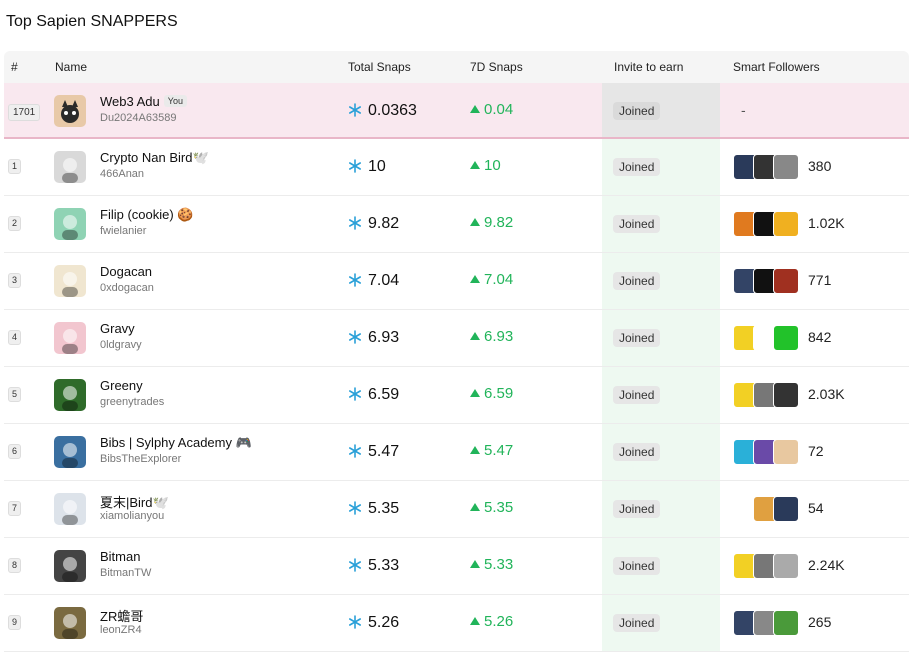  I want to click on user-handle: fwielanier, so click(123, 231).